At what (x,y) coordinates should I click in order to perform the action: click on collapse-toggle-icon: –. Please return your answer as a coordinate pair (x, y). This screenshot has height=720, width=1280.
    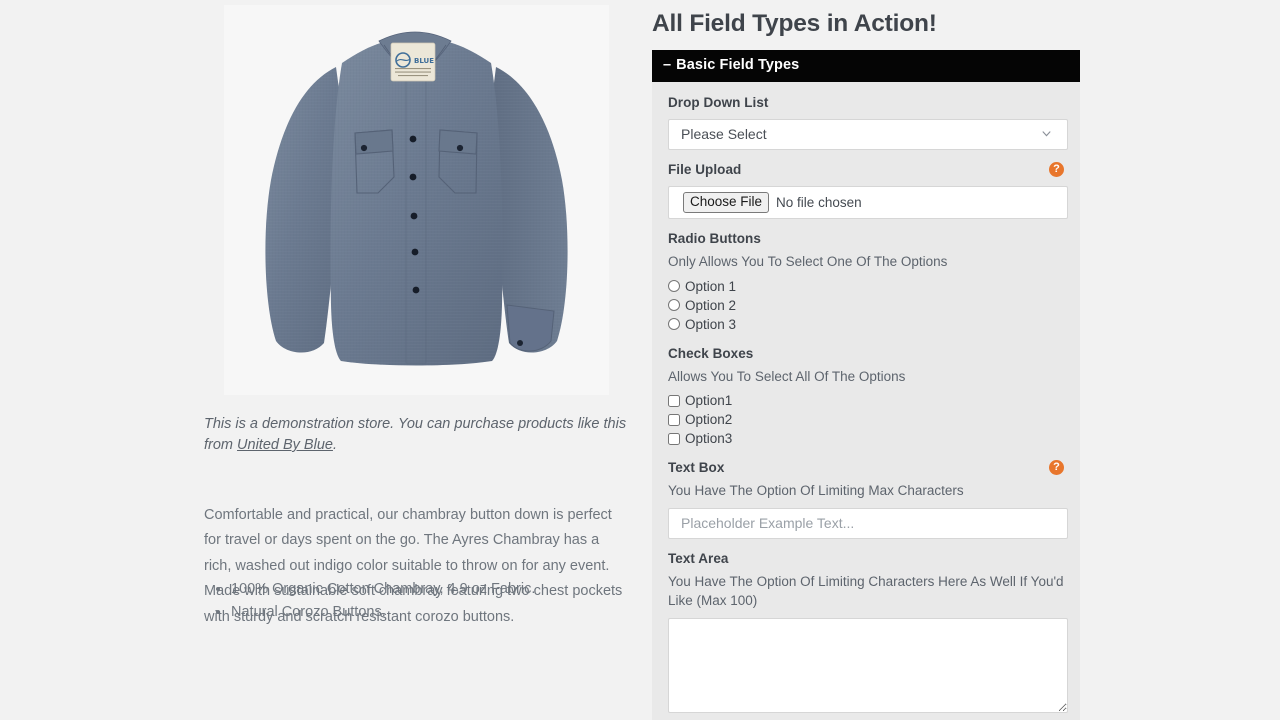
    Looking at the image, I should click on (667, 65).